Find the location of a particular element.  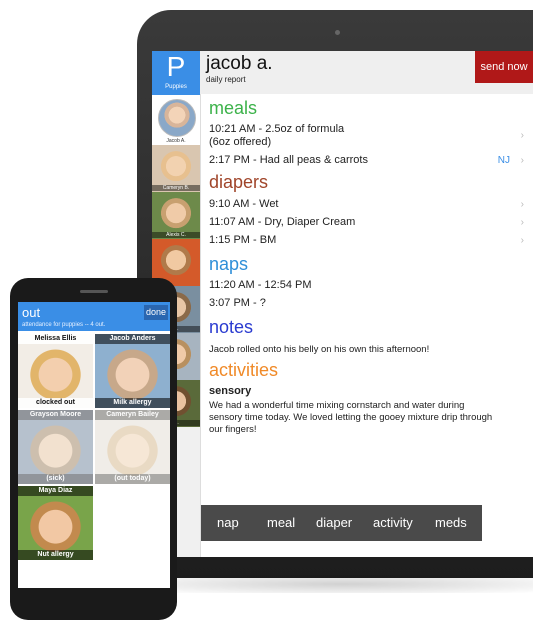

speaker-icon is located at coordinates (94, 291).